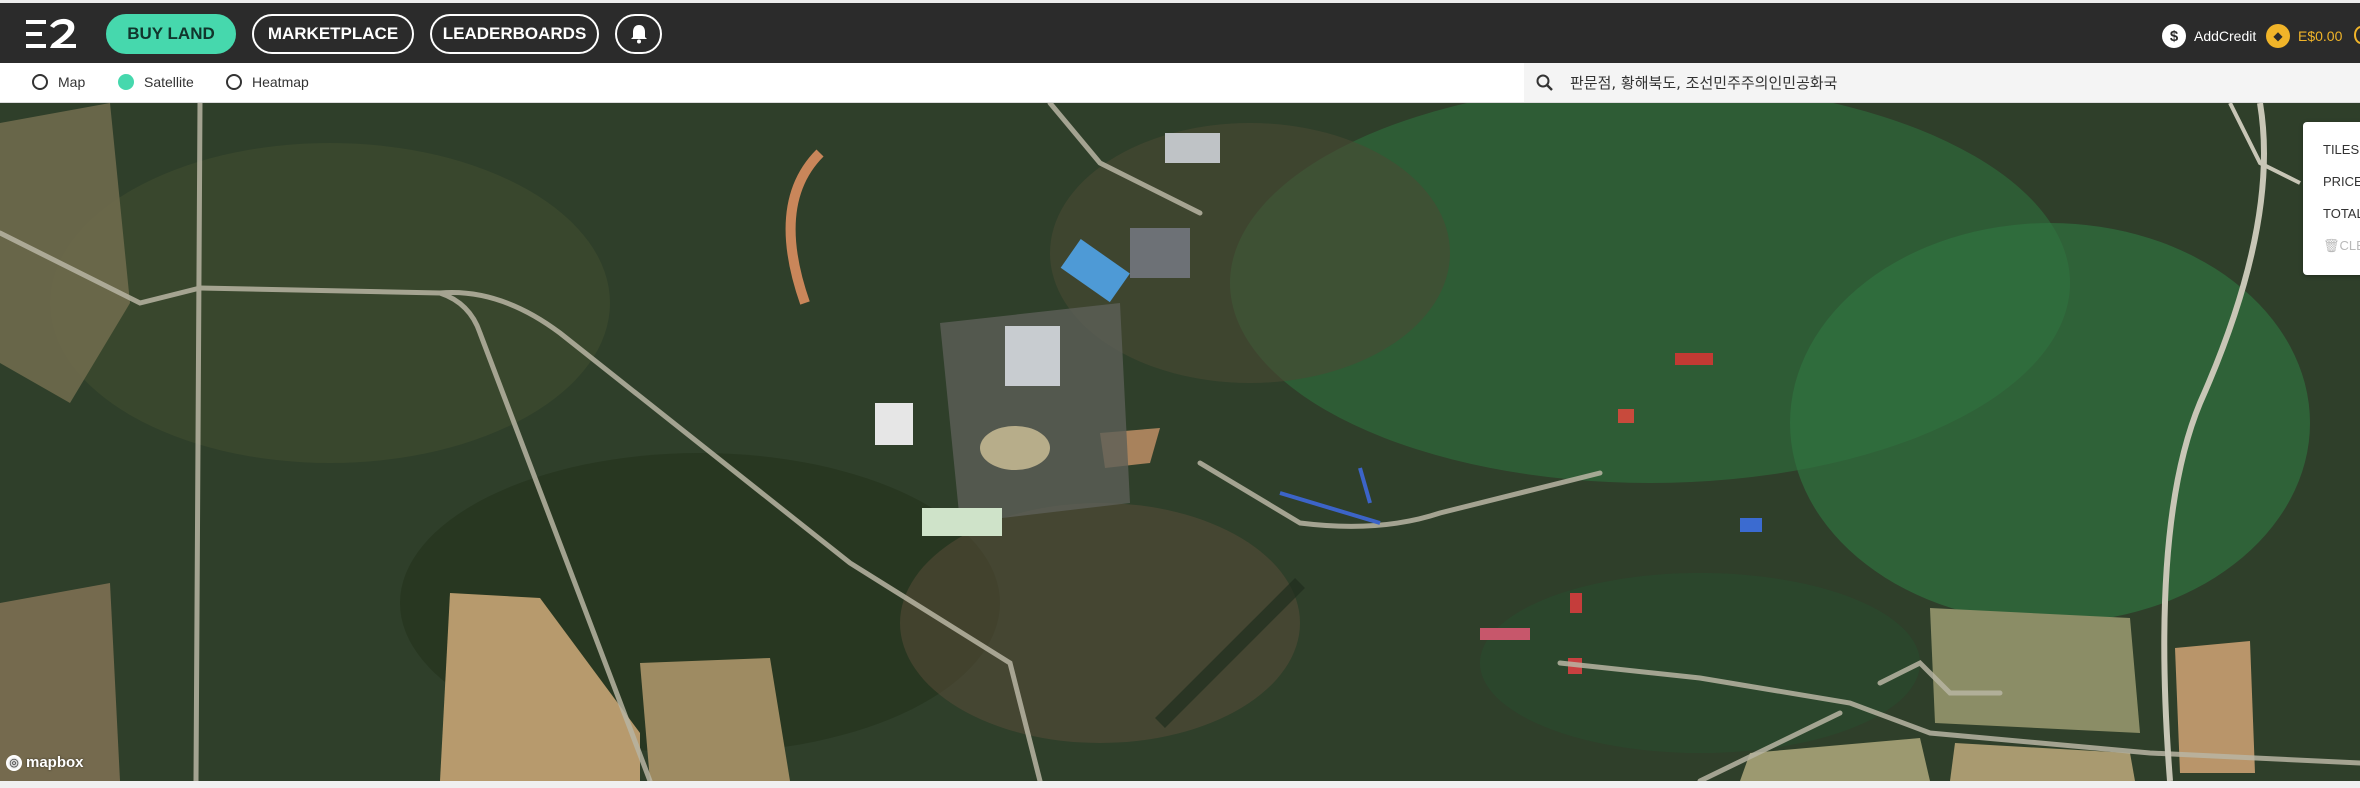 The image size is (2360, 788). What do you see at coordinates (1180, 784) in the screenshot?
I see `bottom-edge` at bounding box center [1180, 784].